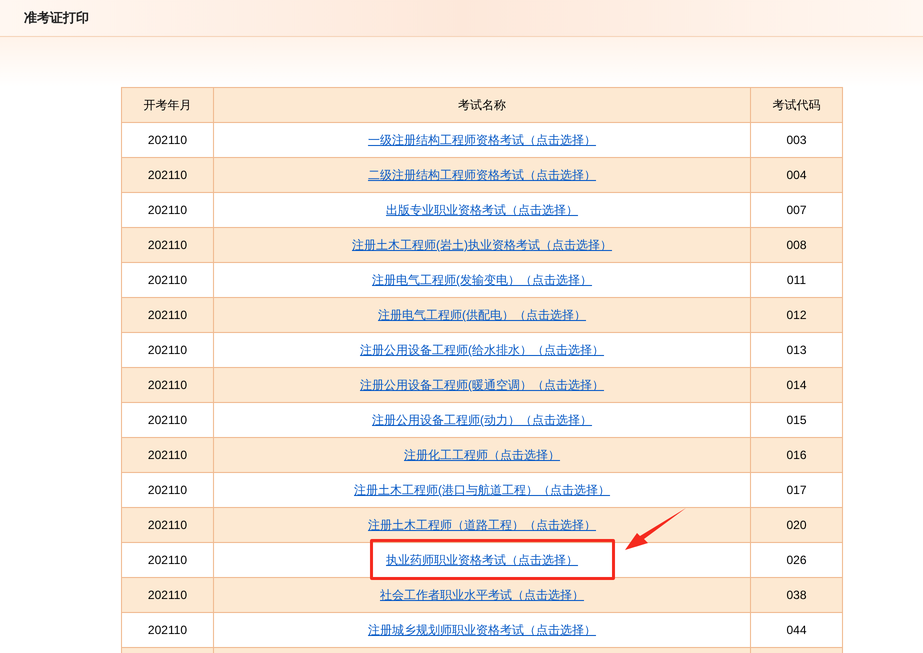 The height and width of the screenshot is (653, 923). I want to click on arrow-annotation, so click(655, 529).